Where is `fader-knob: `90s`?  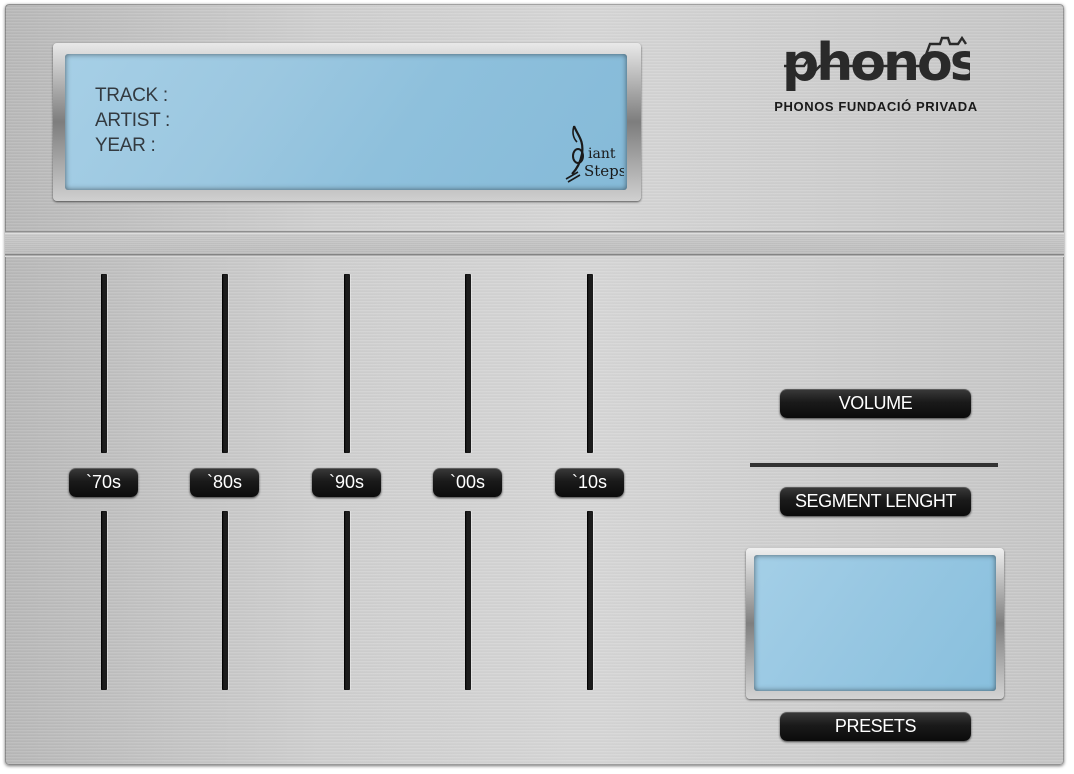
fader-knob: `90s is located at coordinates (346, 482).